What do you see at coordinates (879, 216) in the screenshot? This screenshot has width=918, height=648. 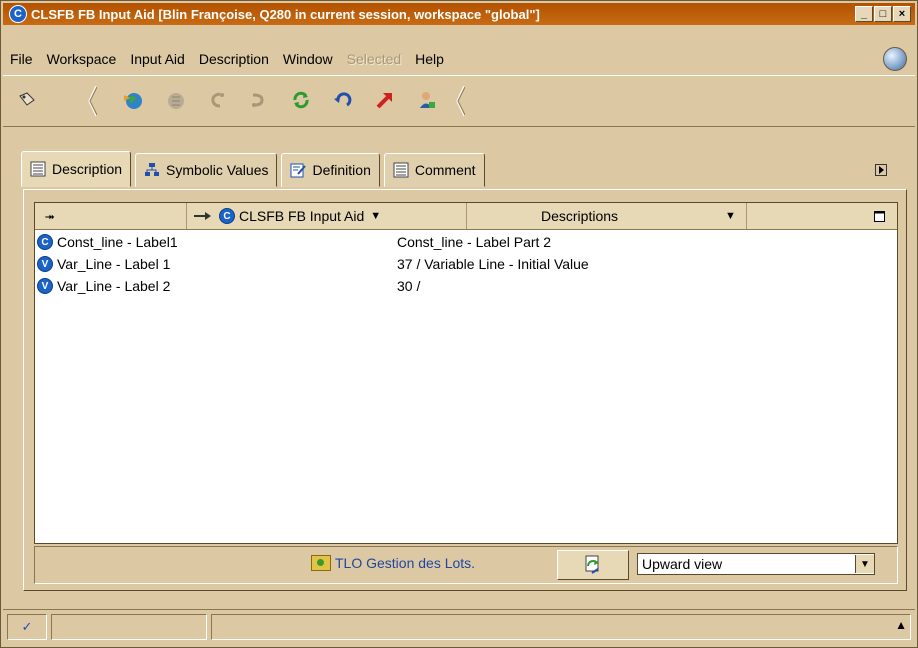 I see `maximize-icon` at bounding box center [879, 216].